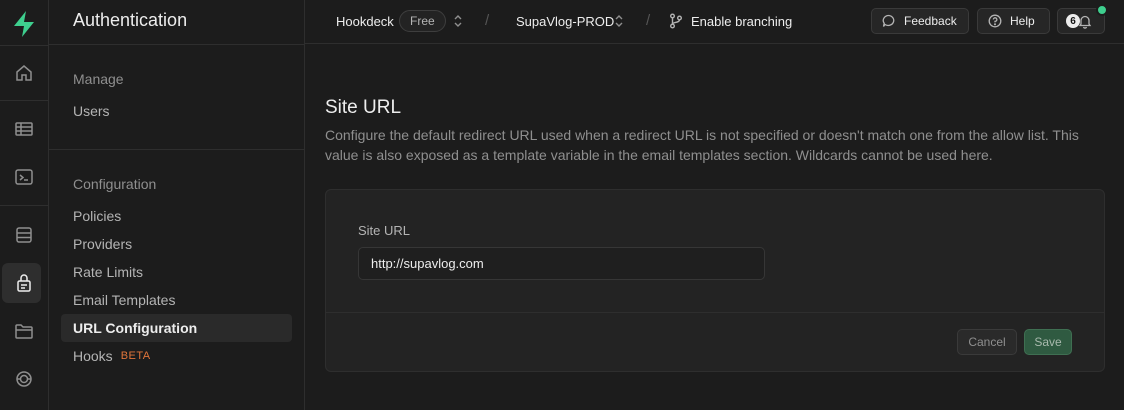 The image size is (1124, 410). I want to click on feedback-button: Feedback, so click(920, 21).